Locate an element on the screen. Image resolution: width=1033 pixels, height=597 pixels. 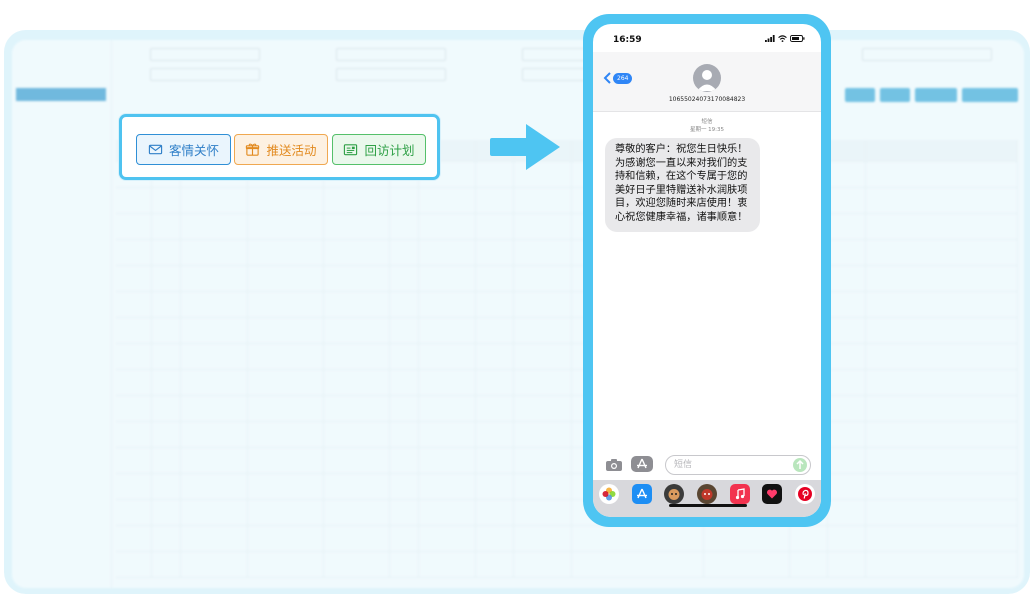
sender-number: 10655024073170084823 is located at coordinates (707, 99).